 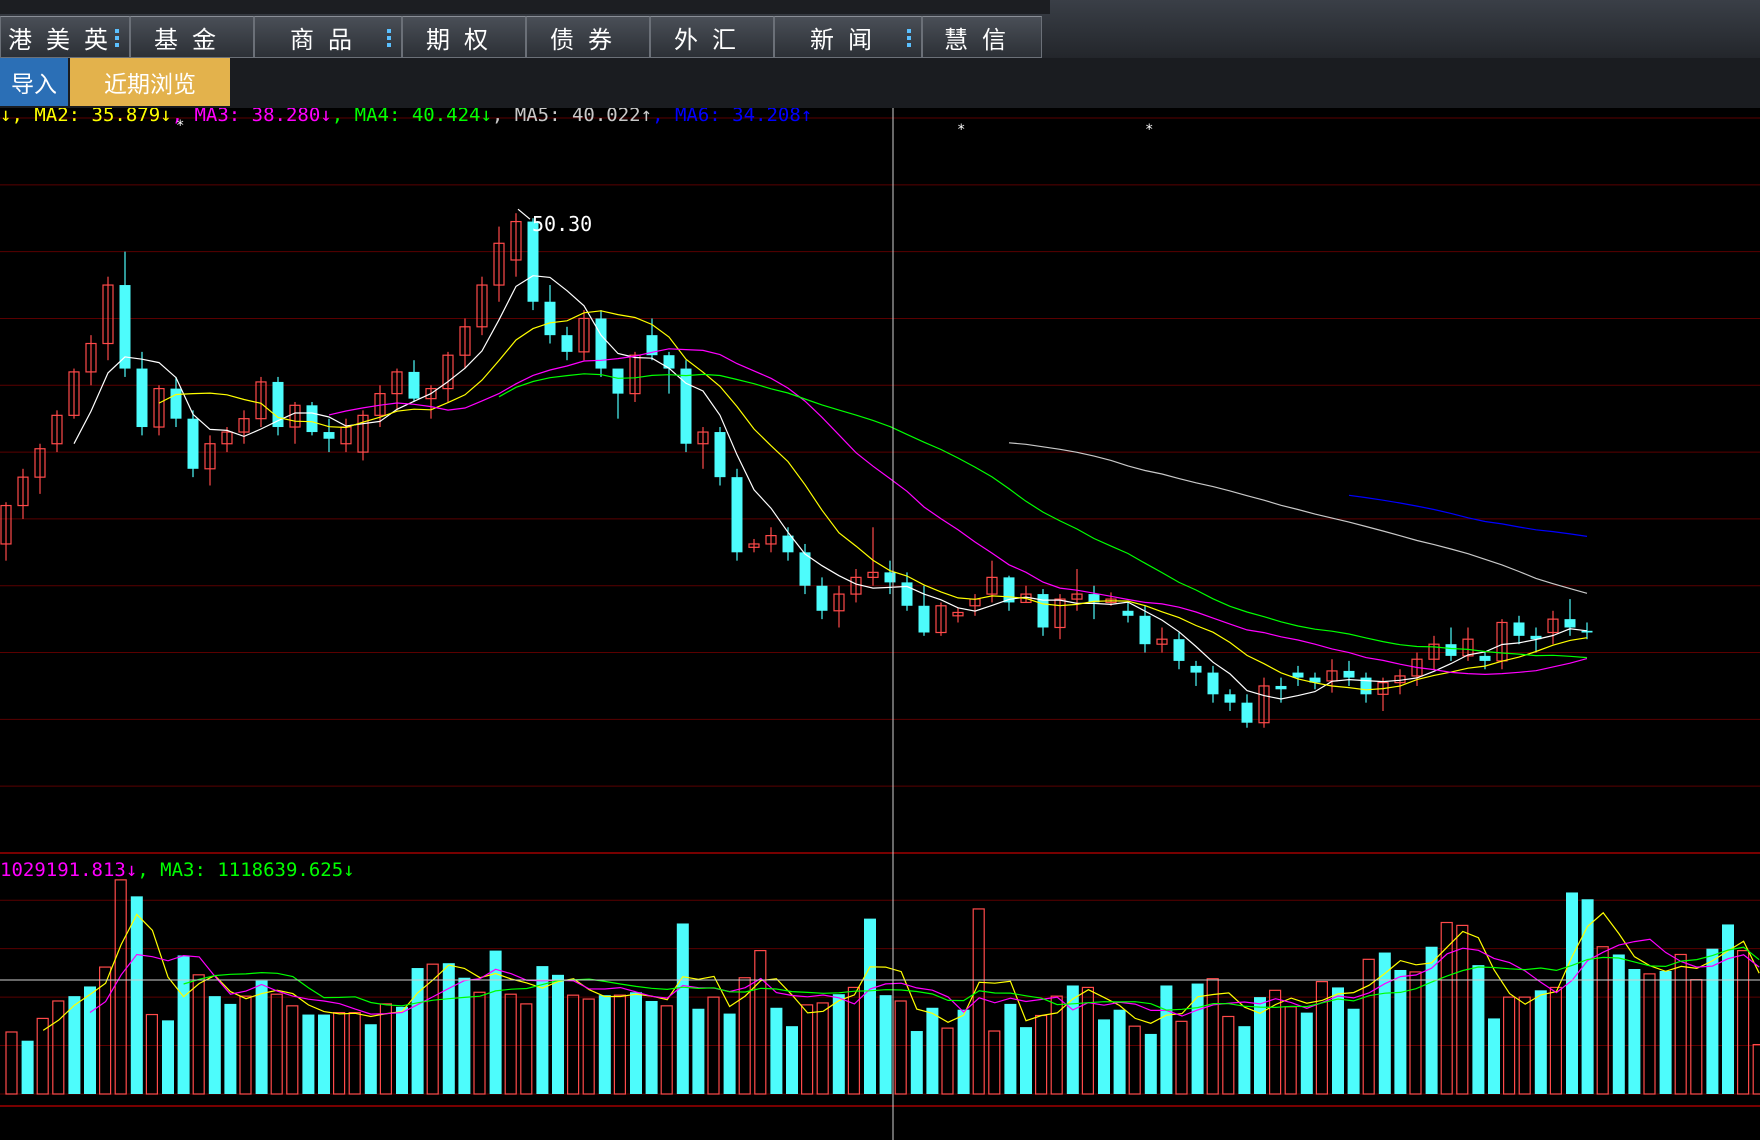 I want to click on tab-label: 港美英, so click(x=65, y=39).